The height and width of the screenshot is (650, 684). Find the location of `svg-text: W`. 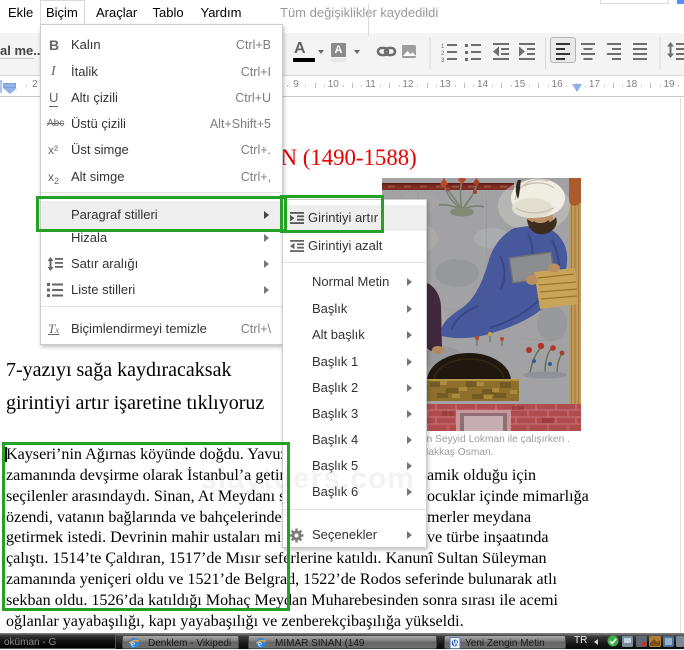

svg-text: W is located at coordinates (456, 644).